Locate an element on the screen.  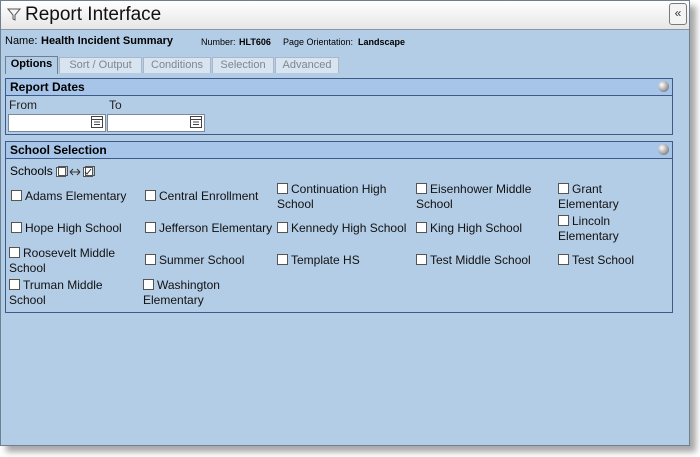
school-checkbox-item: Eisenhower Middle School is located at coordinates (485, 197).